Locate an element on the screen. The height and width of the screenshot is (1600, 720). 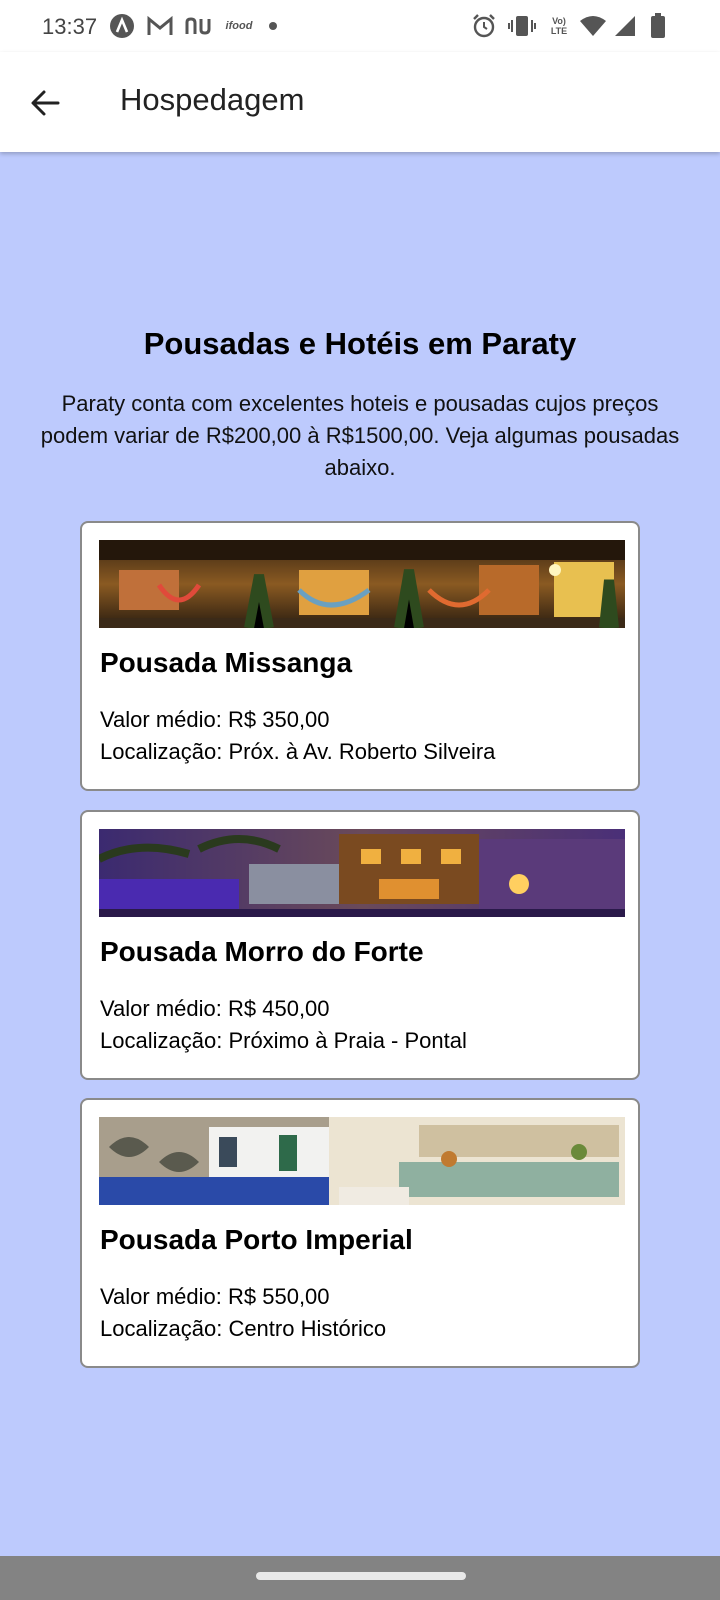
pousada-location: Localização: Centro Histórico is located at coordinates (243, 1329).